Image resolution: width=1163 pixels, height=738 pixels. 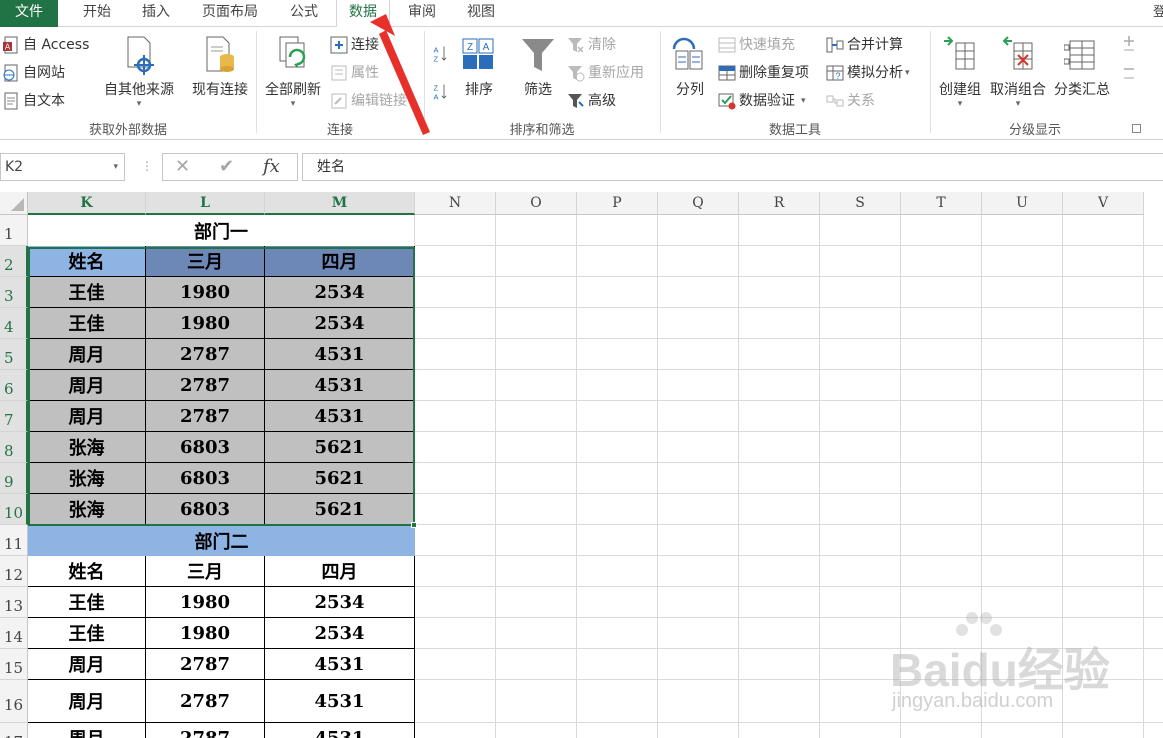 I want to click on column-header-s: S, so click(x=860, y=203).